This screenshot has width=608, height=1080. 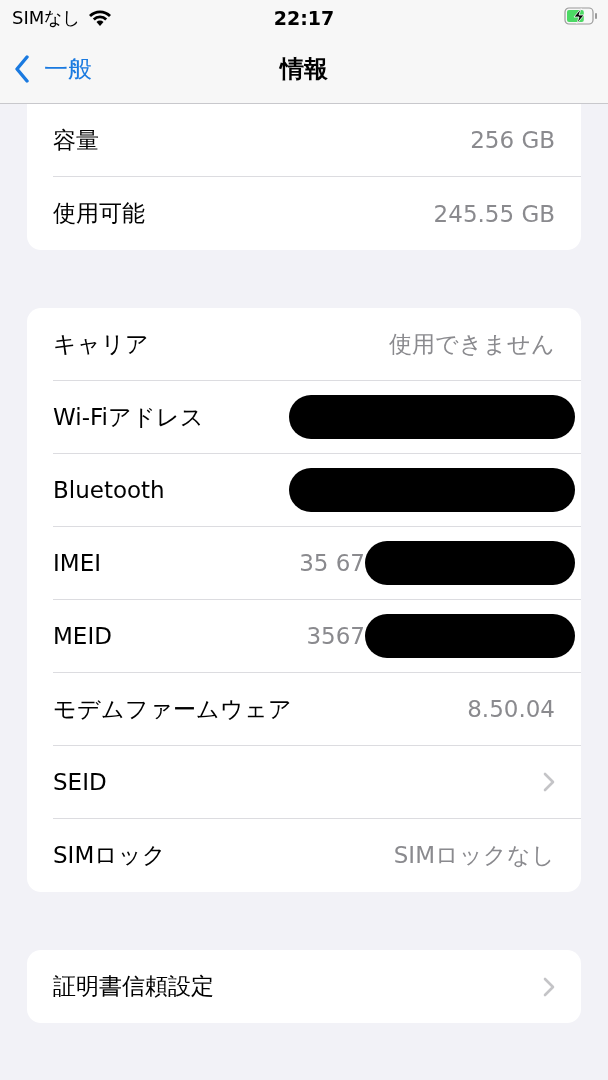 What do you see at coordinates (46, 17) in the screenshot?
I see `carrier-label: SIMなし` at bounding box center [46, 17].